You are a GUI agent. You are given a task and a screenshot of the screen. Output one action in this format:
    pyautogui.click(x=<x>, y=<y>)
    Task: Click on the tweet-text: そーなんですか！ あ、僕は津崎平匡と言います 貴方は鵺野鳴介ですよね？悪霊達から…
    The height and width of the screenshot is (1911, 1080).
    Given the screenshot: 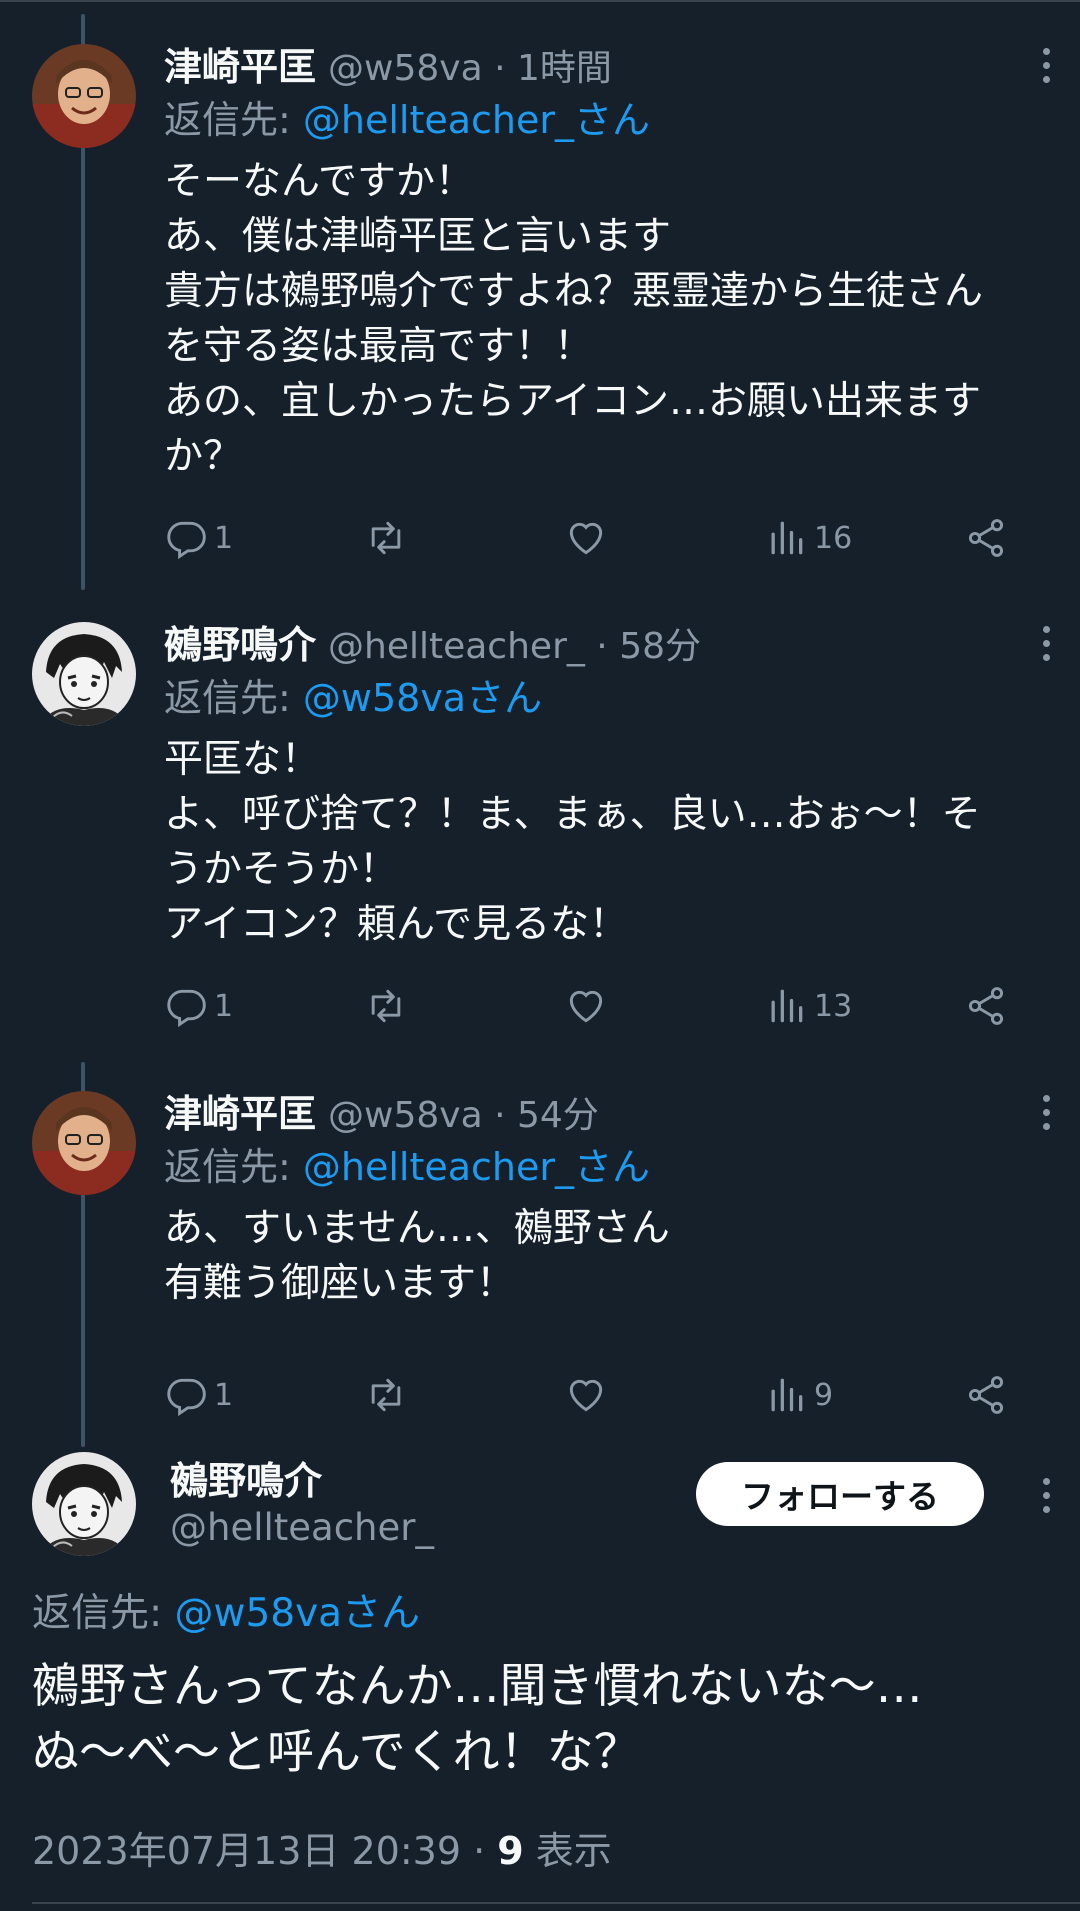 What is the action you would take?
    pyautogui.click(x=574, y=319)
    